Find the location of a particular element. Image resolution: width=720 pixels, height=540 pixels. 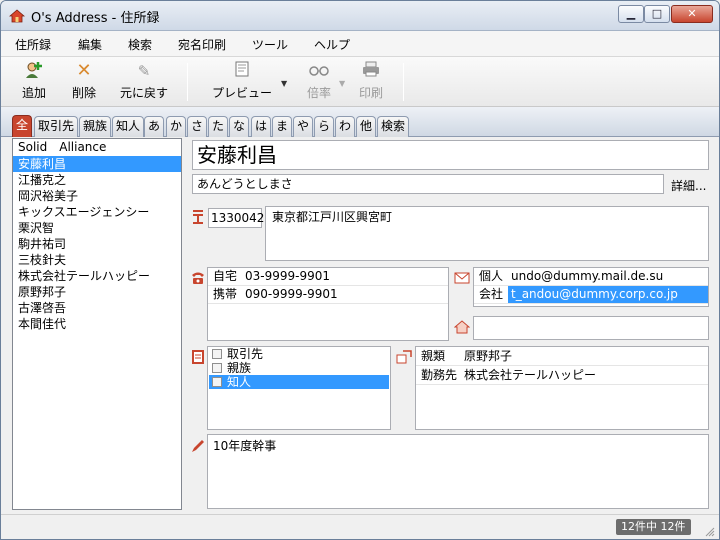

list-item: 原野邦子 is located at coordinates (97, 292).